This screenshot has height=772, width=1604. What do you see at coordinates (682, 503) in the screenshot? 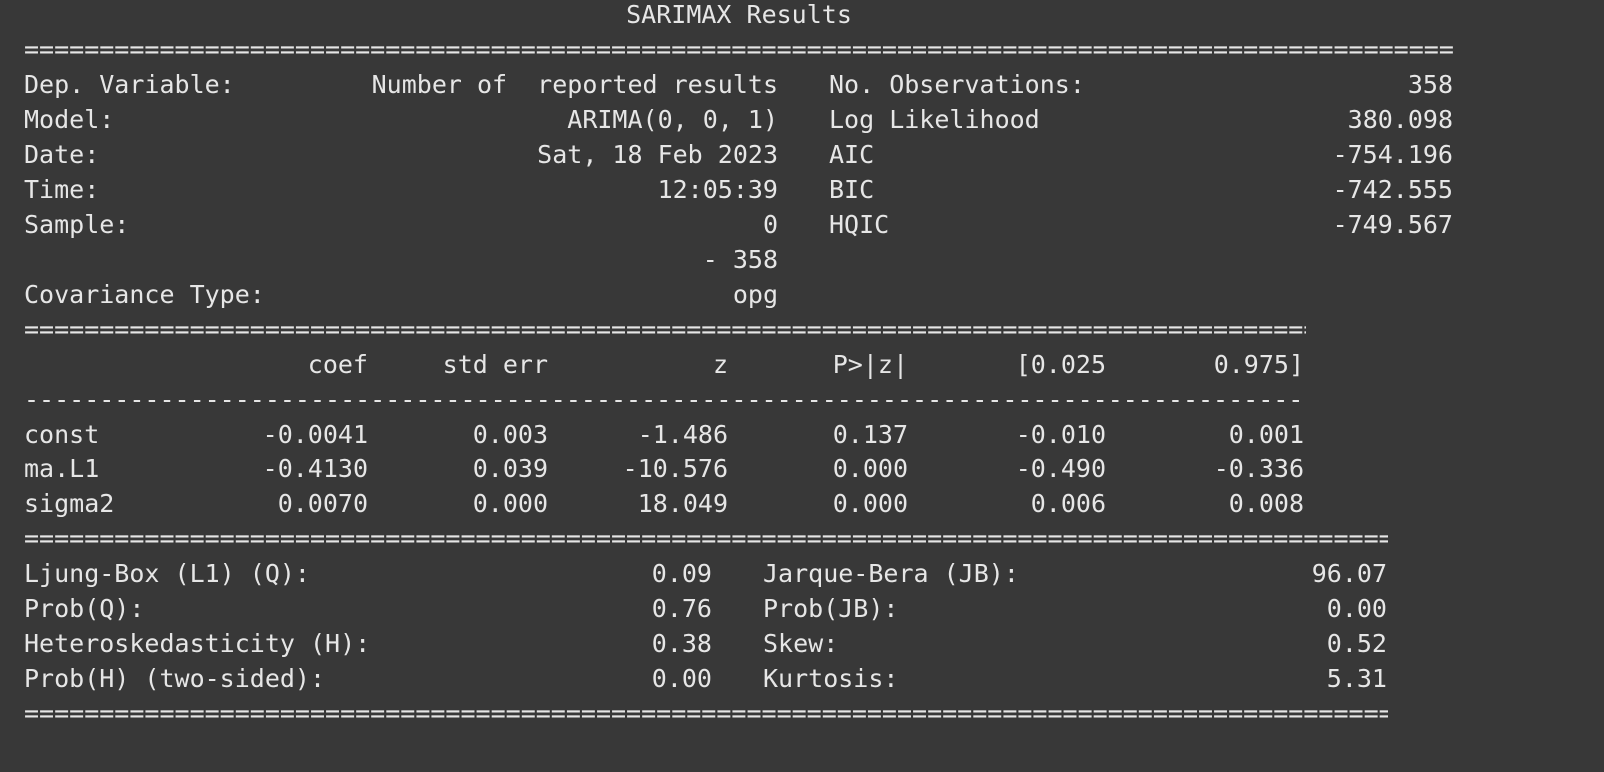
I see `coef-cell: 18.049` at bounding box center [682, 503].